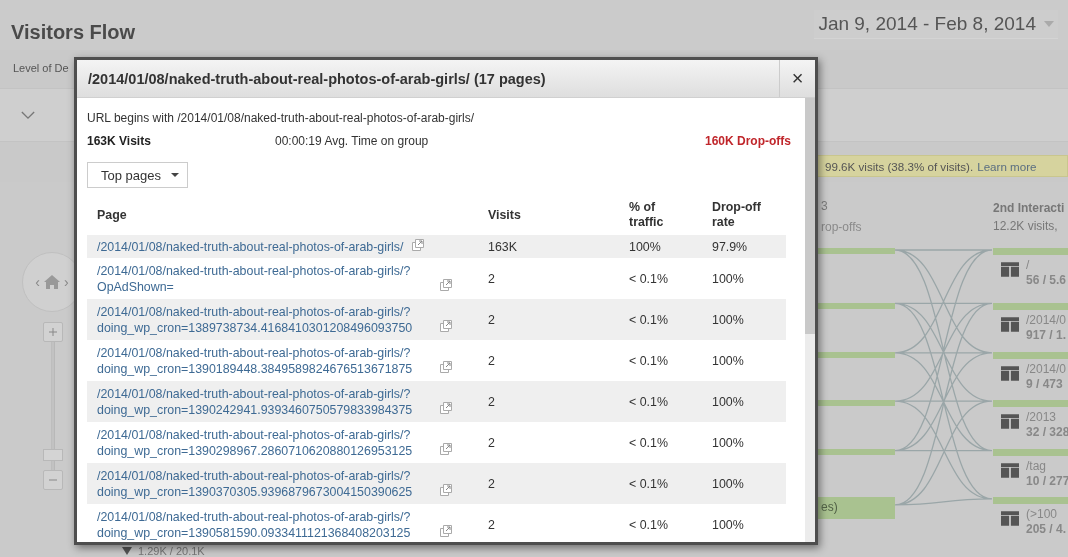 This screenshot has height=557, width=1068. I want to click on page-link: /2014/01/08/naked-truth-about-real-photos-of-arab-girls/?doing_wp_cron=1390370305.9396879673004150390625, so click(264, 483).